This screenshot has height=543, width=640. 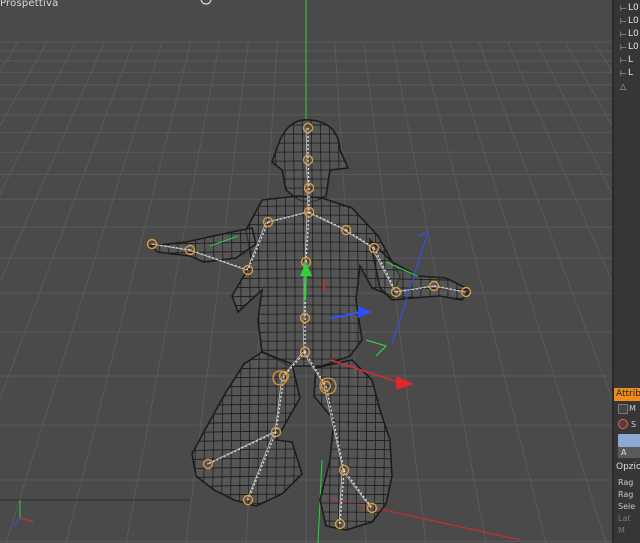 What do you see at coordinates (628, 467) in the screenshot?
I see `options-header: Opzio` at bounding box center [628, 467].